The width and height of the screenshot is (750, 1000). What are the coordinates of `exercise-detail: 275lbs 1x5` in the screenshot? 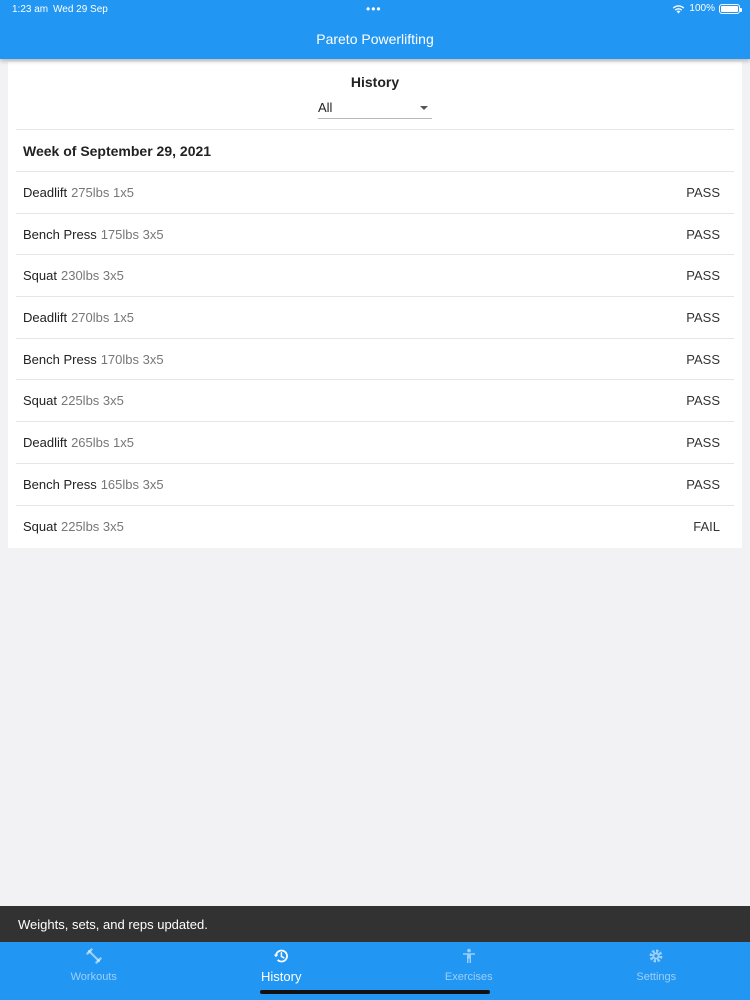 It's located at (102, 192).